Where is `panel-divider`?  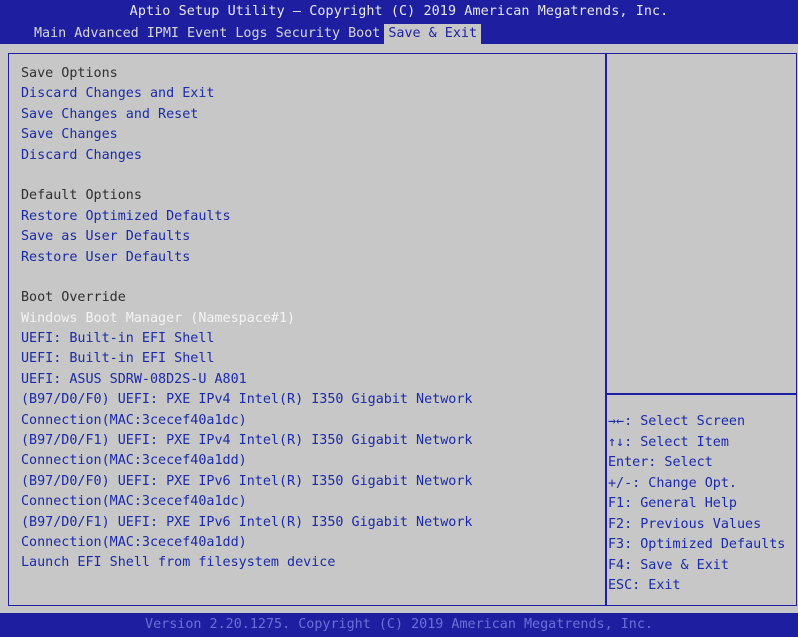
panel-divider is located at coordinates (606, 329).